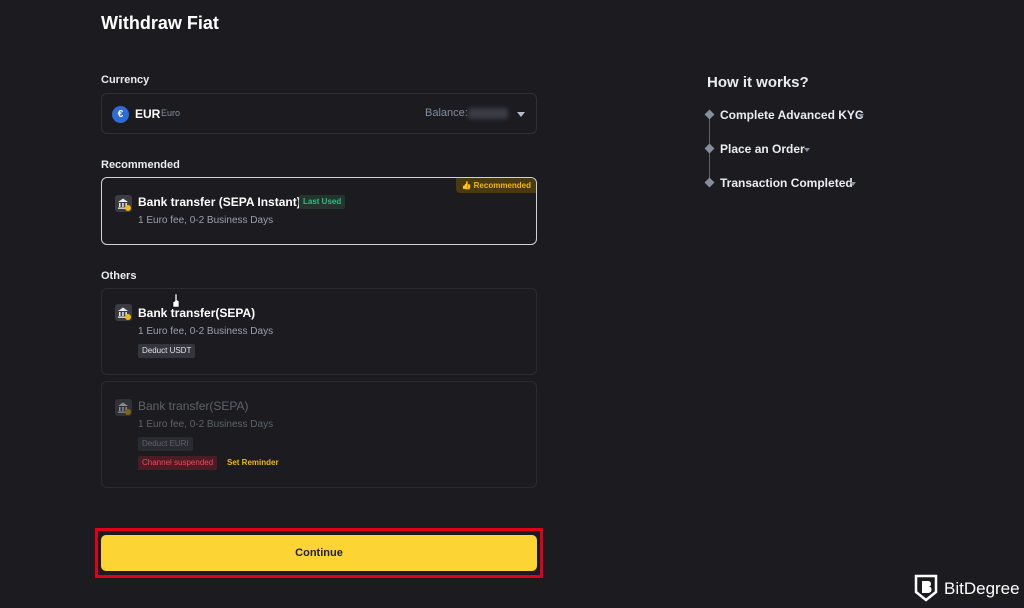  What do you see at coordinates (253, 463) in the screenshot?
I see `set-reminder-link: Set Reminder` at bounding box center [253, 463].